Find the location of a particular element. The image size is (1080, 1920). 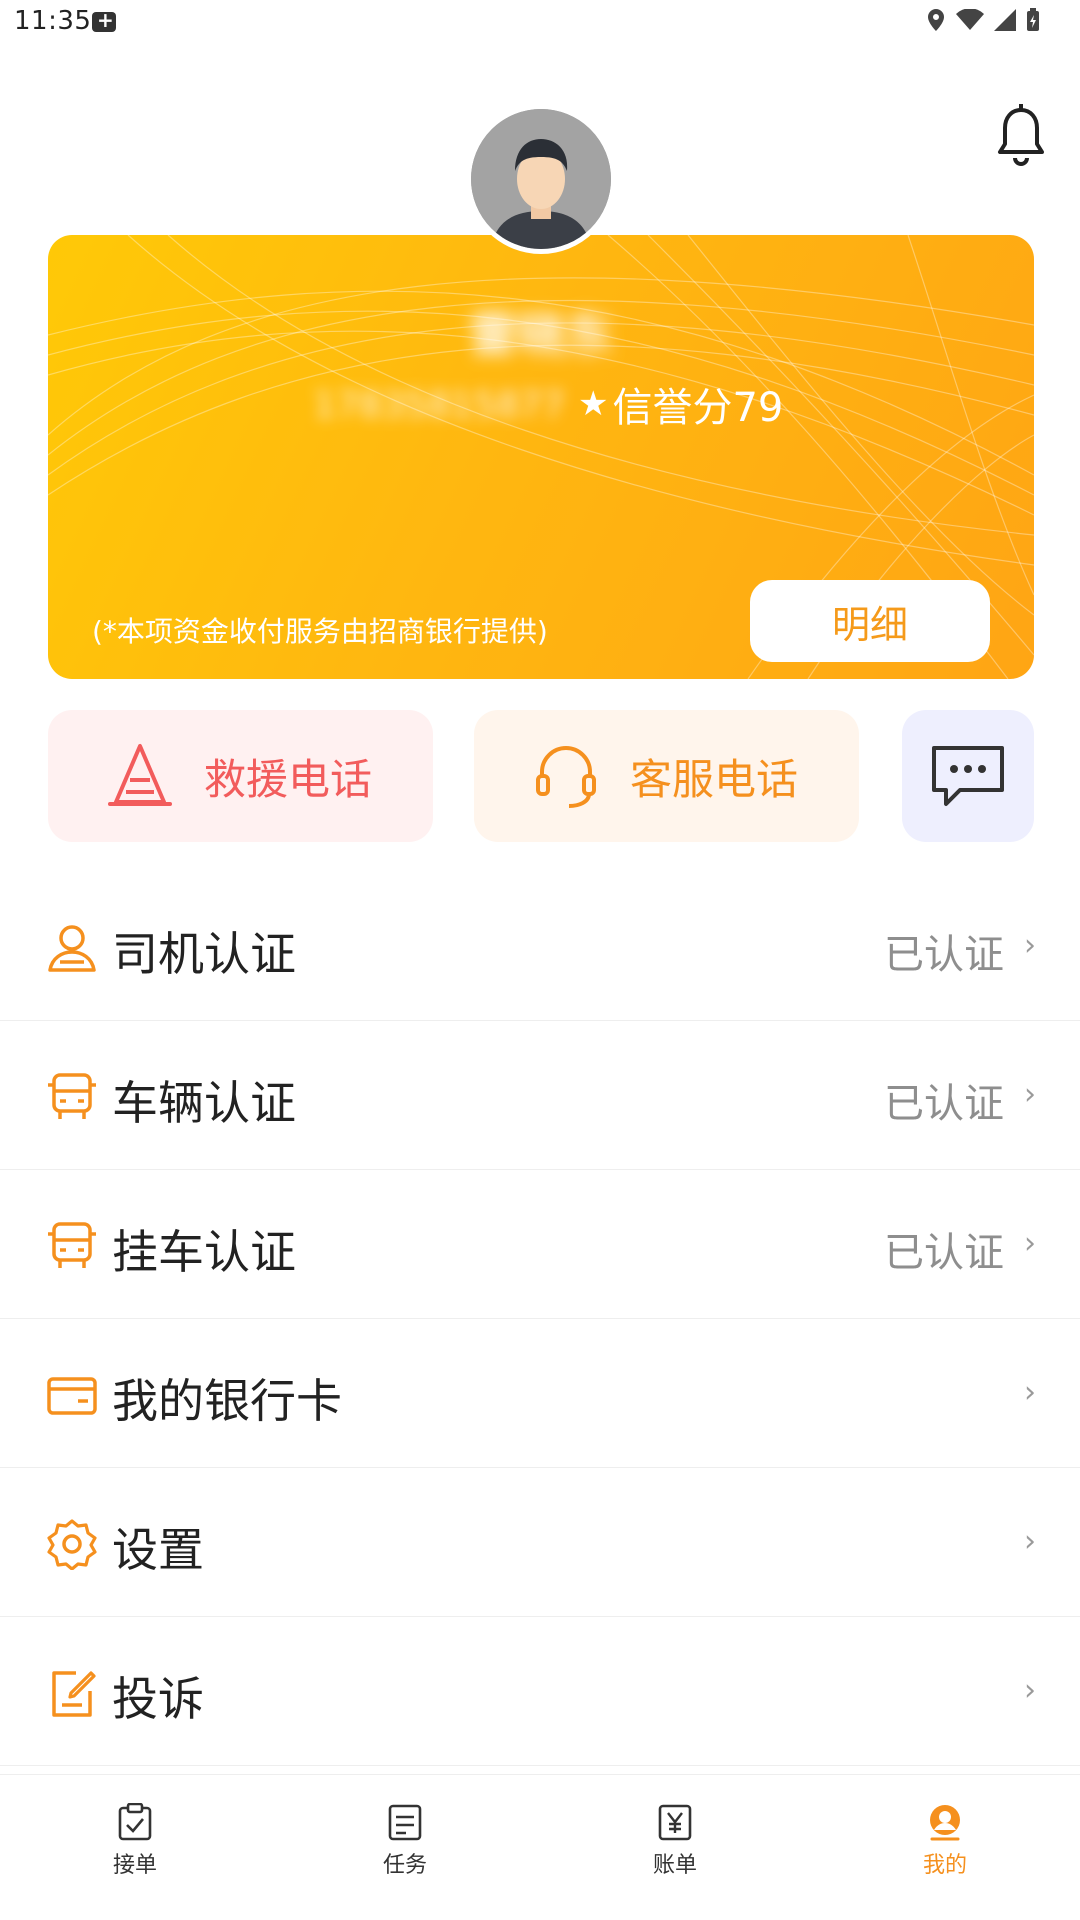

tab-label: 账单 is located at coordinates (674, 1865).